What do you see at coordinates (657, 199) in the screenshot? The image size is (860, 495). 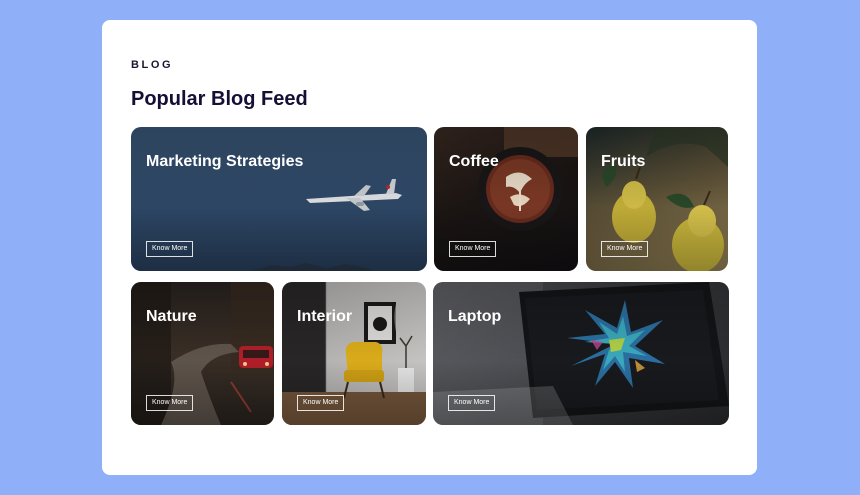 I see `blog-tile-fruits: Fruits Know More` at bounding box center [657, 199].